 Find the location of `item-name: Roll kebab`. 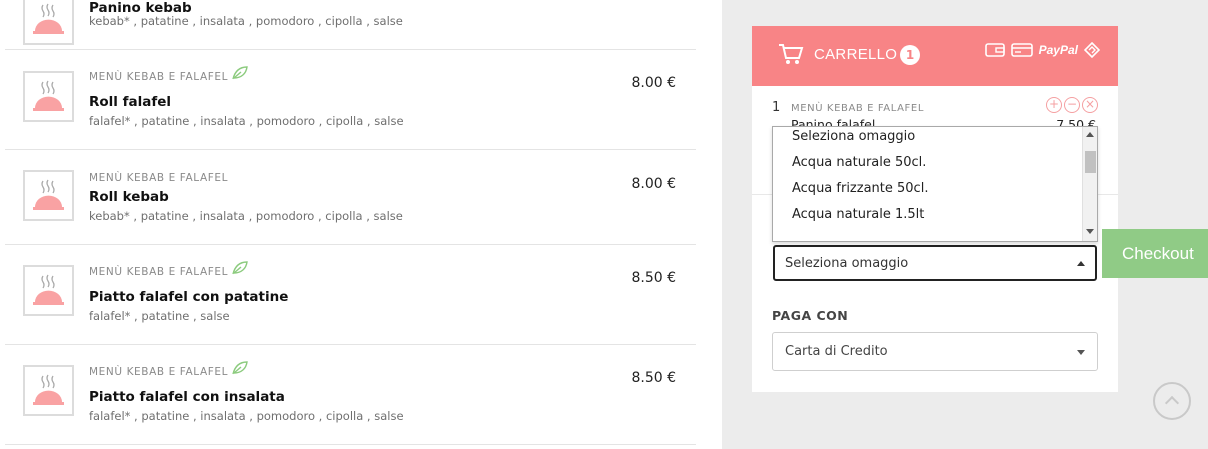

item-name: Roll kebab is located at coordinates (129, 197).